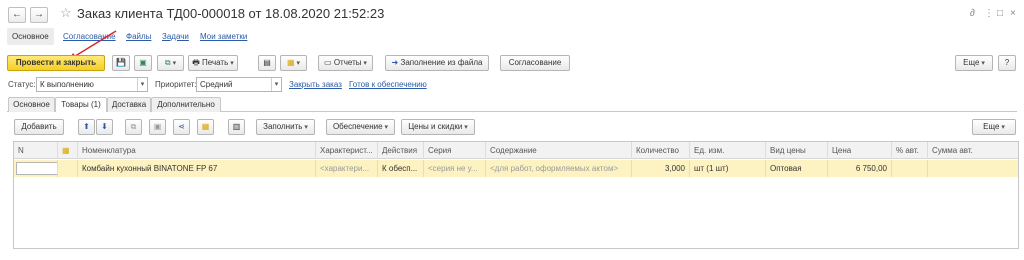  What do you see at coordinates (910, 150) in the screenshot?
I see `column-header-auto-pct: % авт.` at bounding box center [910, 150].